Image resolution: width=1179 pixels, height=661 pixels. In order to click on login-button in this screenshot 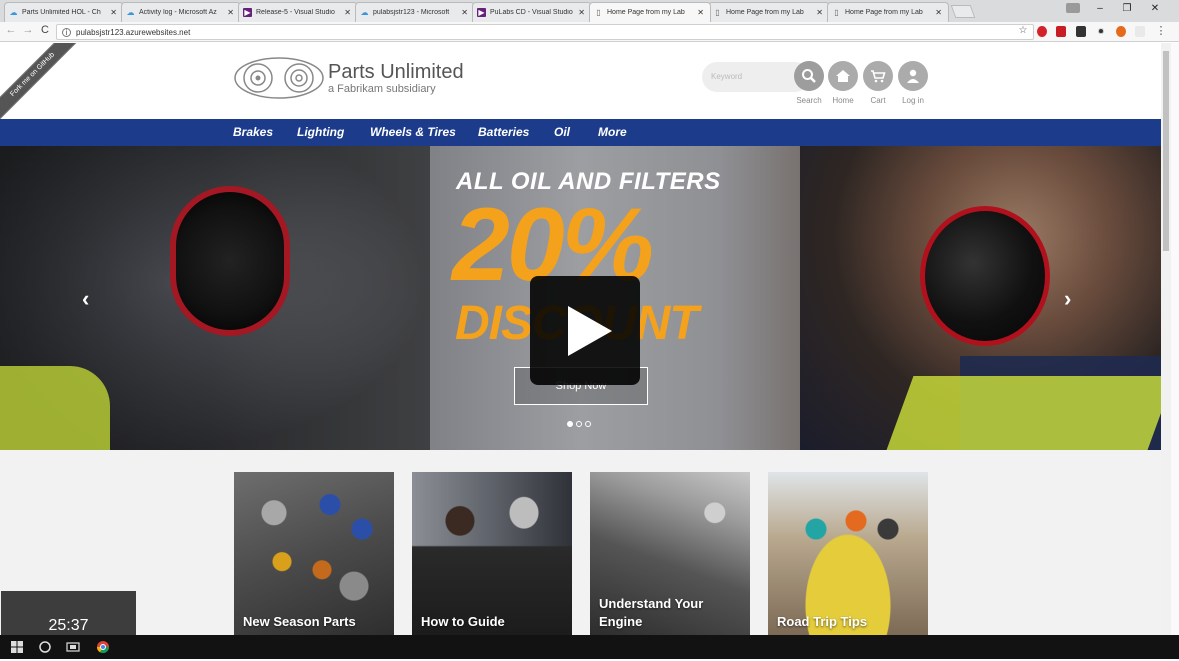, I will do `click(913, 76)`.